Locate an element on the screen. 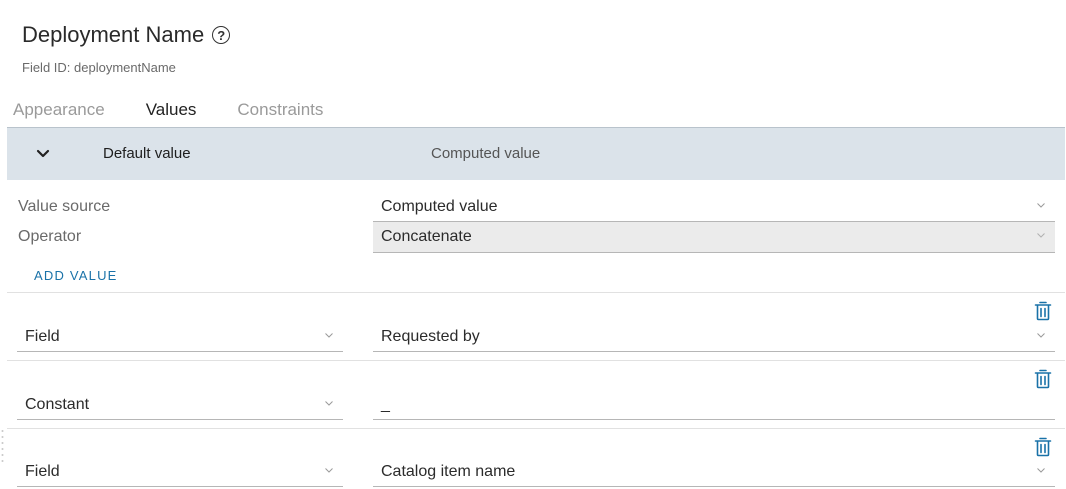 This screenshot has width=1066, height=489. value-source-value: Computed value is located at coordinates (439, 206).